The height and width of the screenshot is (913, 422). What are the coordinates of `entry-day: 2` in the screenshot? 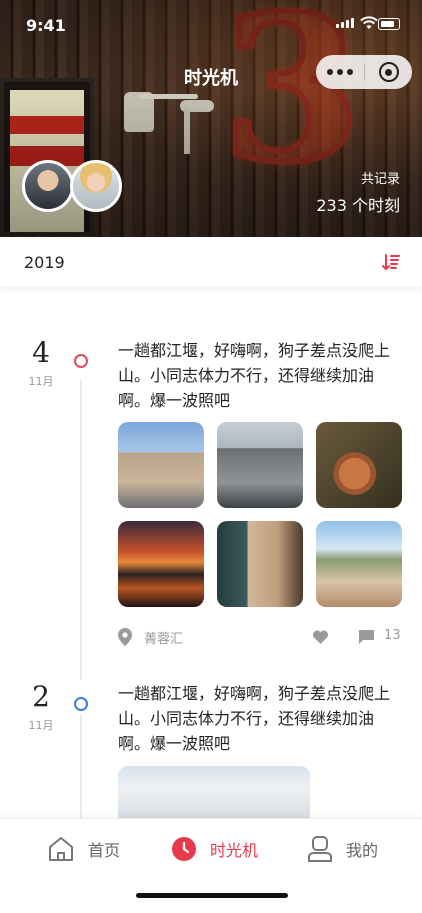 It's located at (41, 696).